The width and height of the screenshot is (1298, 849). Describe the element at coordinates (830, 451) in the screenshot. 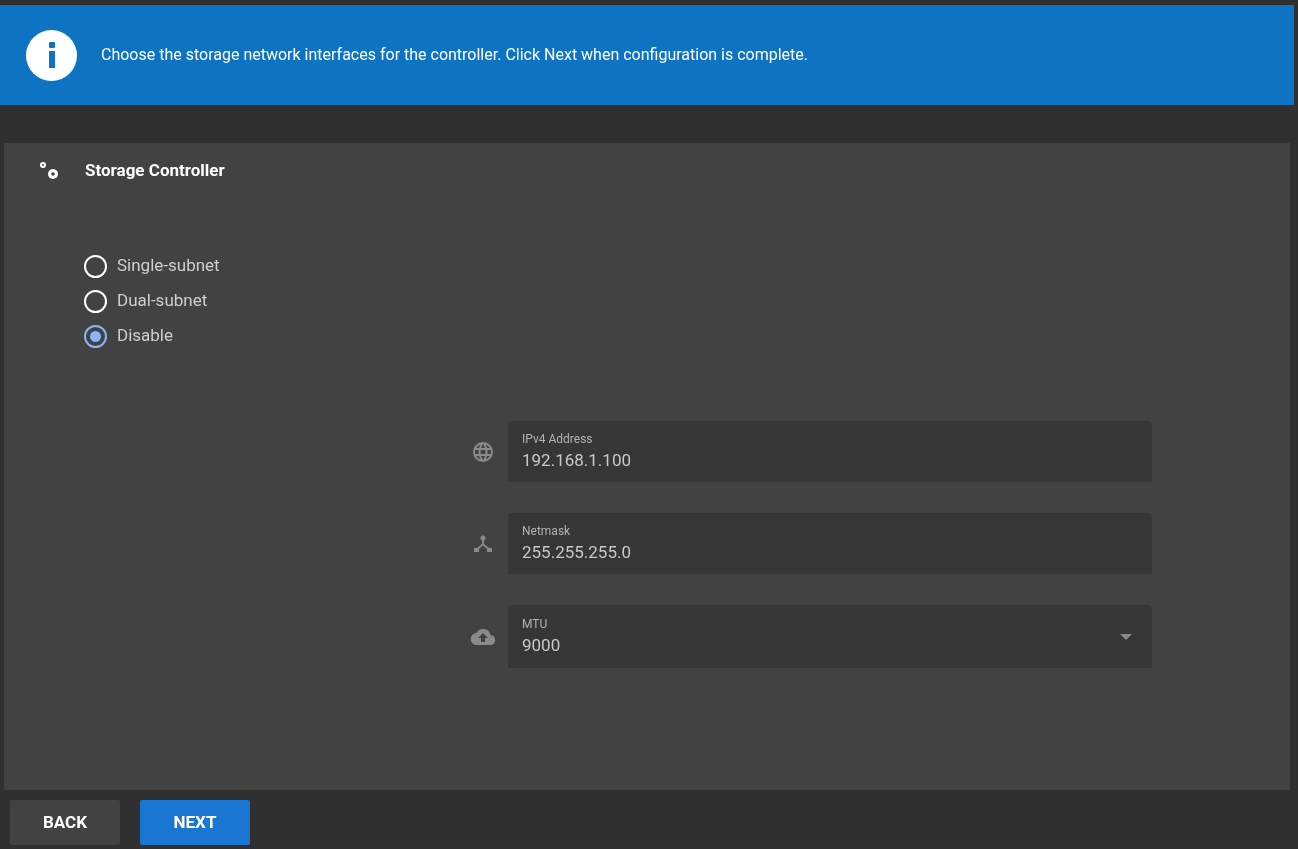

I see `input-field: IPv4 Address 192.168.1.100` at that location.